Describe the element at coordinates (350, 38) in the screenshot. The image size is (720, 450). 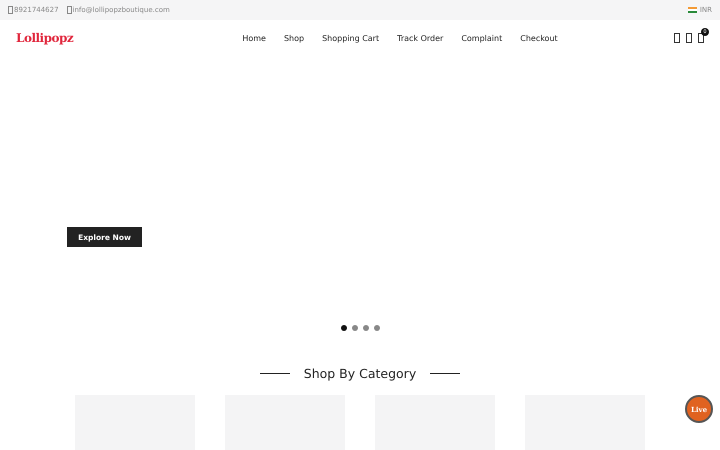
I see `nav-link: Shopping Cart` at that location.